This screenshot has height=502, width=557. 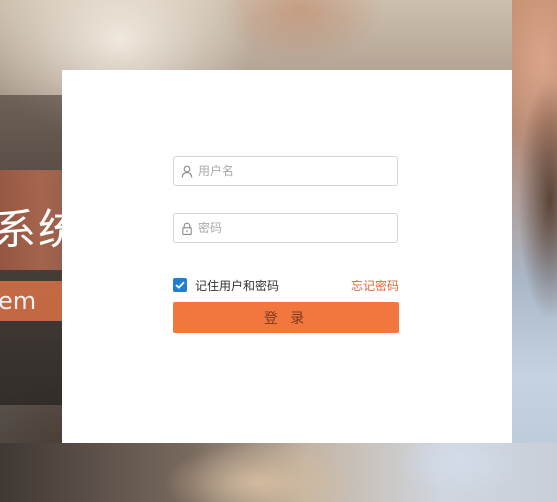 I want to click on login-button: 登 录, so click(x=286, y=317).